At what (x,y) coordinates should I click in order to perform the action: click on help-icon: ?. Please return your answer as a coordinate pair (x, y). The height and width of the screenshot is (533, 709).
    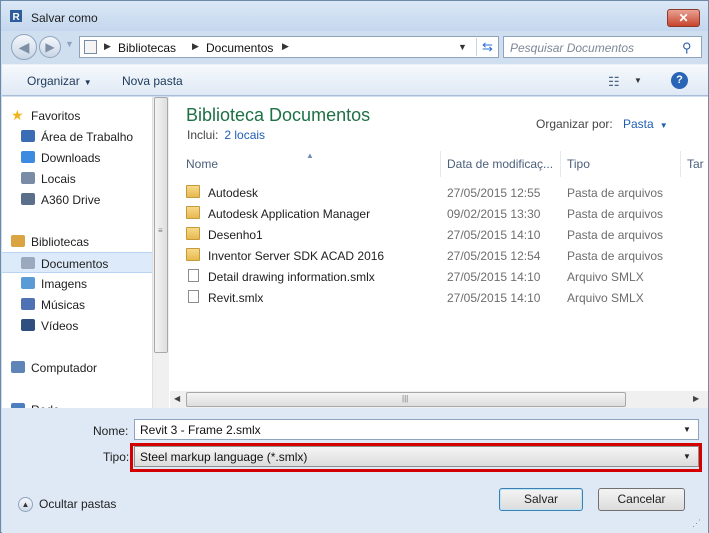
    Looking at the image, I should click on (679, 80).